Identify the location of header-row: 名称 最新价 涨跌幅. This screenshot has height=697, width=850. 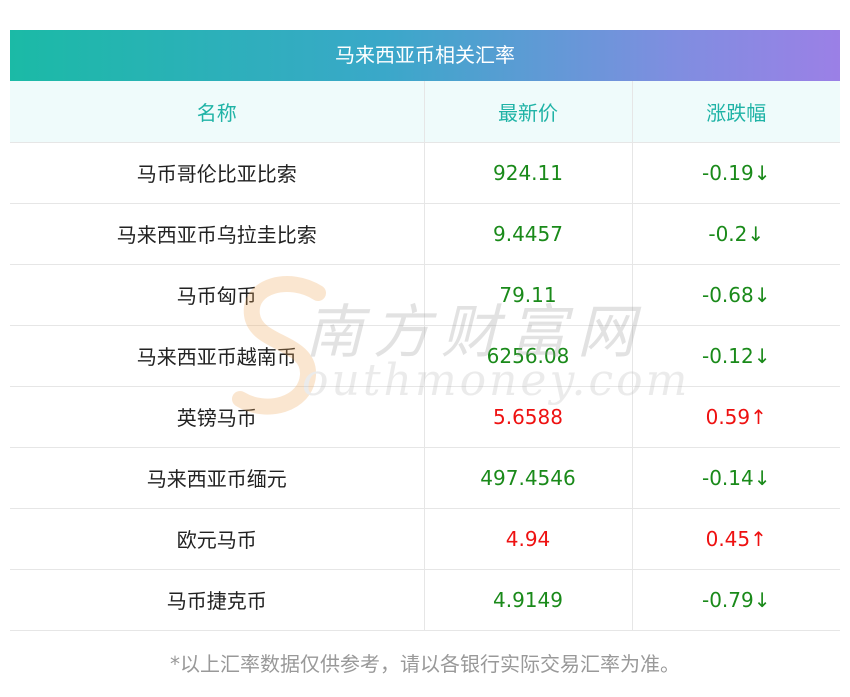
(425, 112).